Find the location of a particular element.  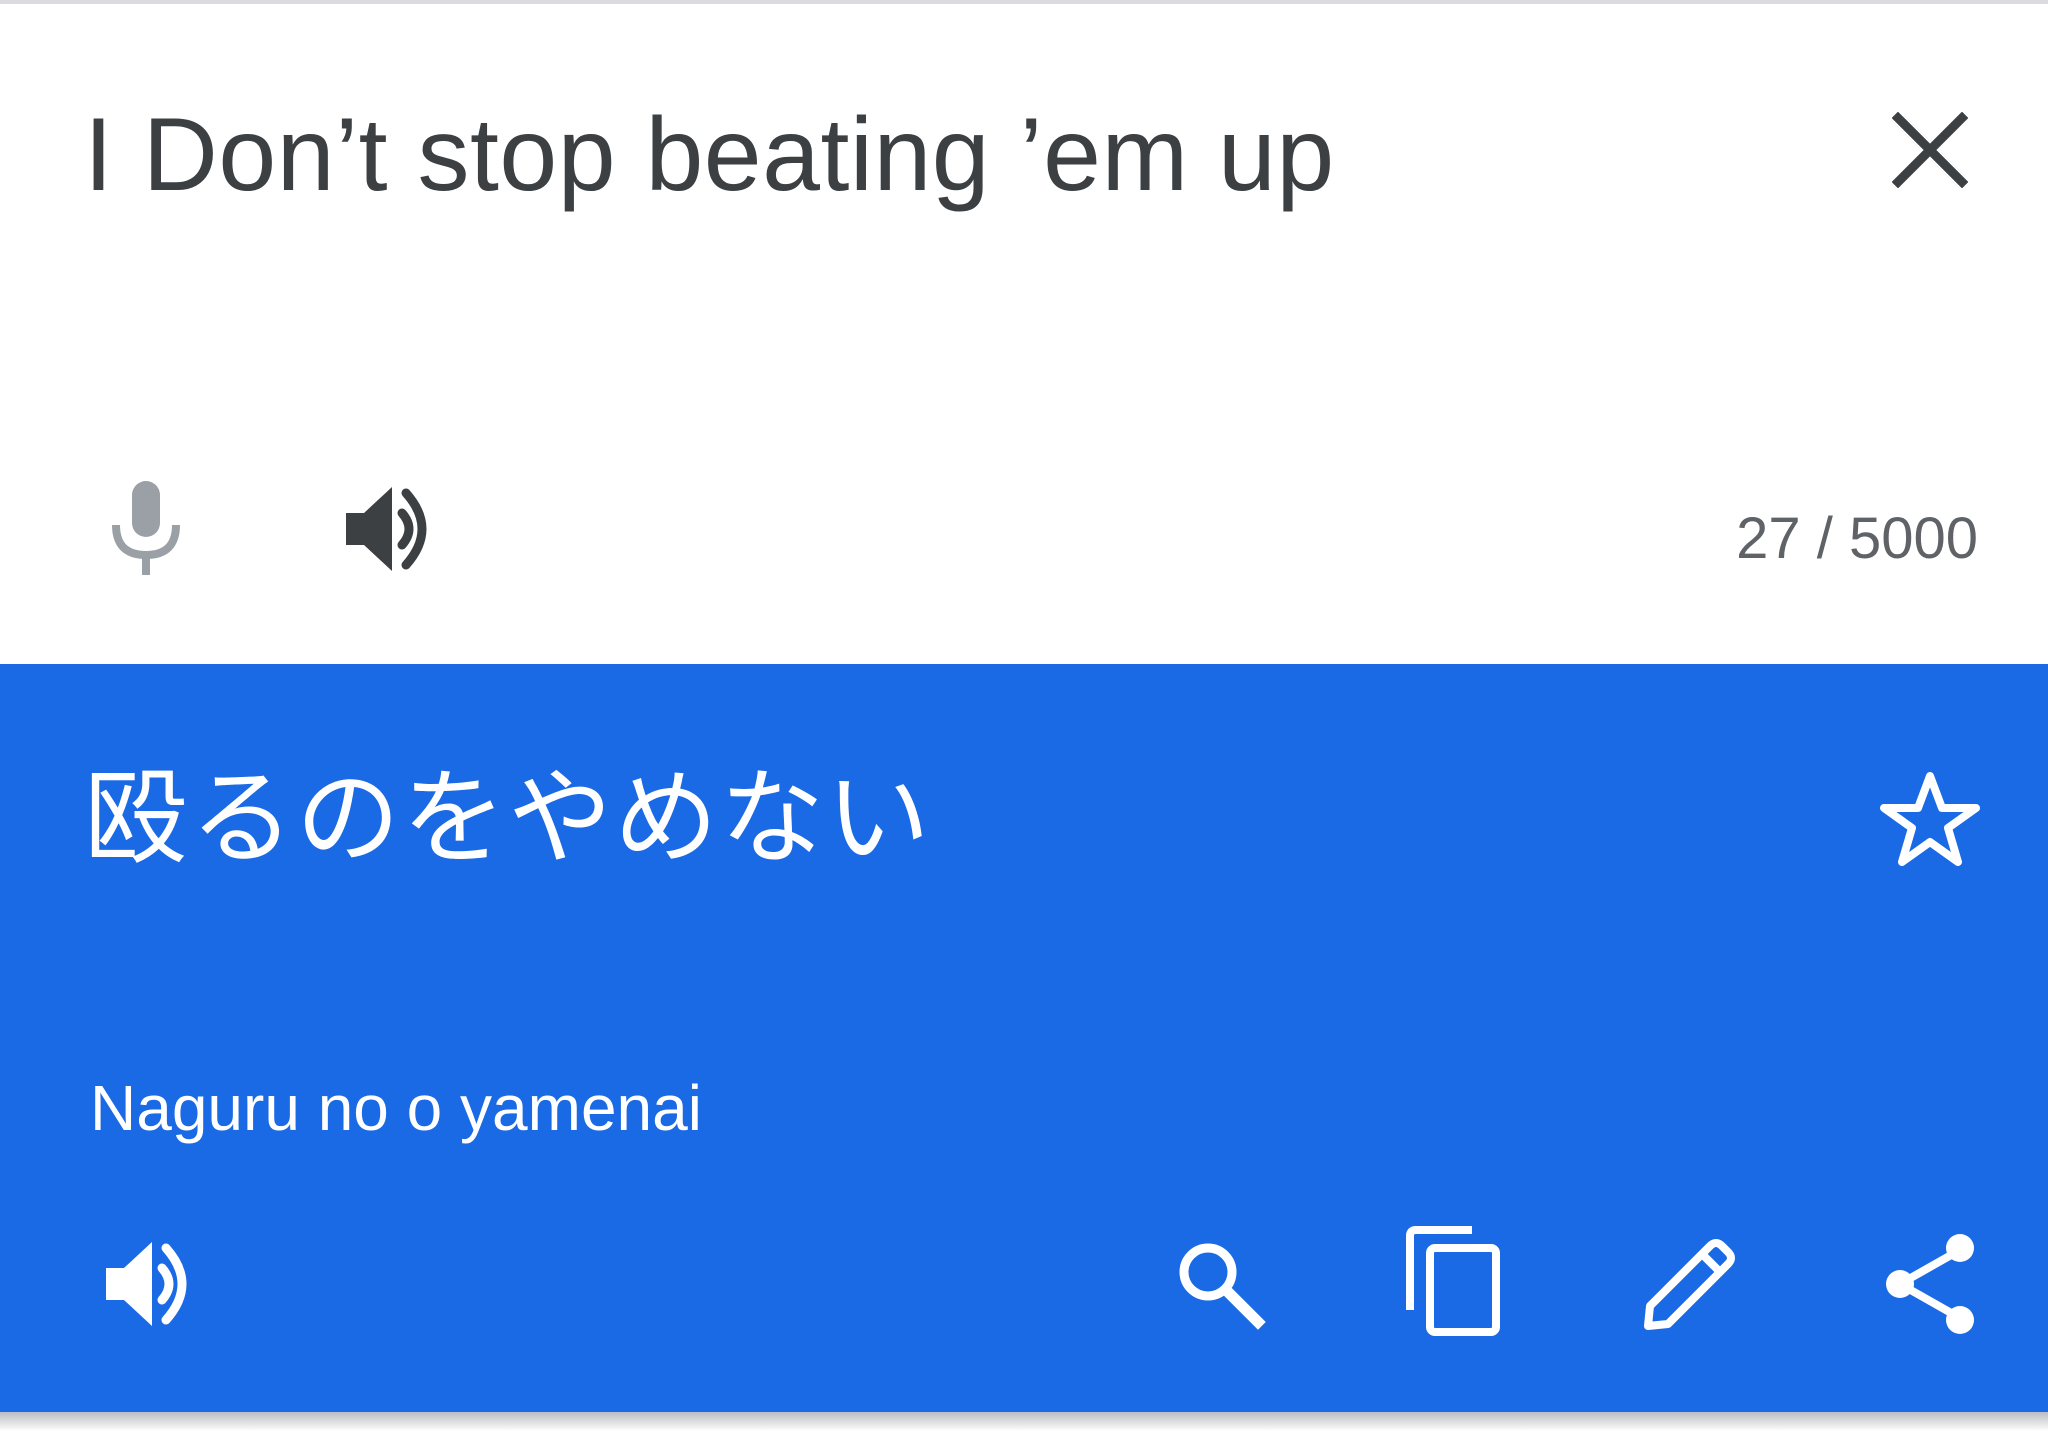

search-translation-button is located at coordinates (1220, 1284).